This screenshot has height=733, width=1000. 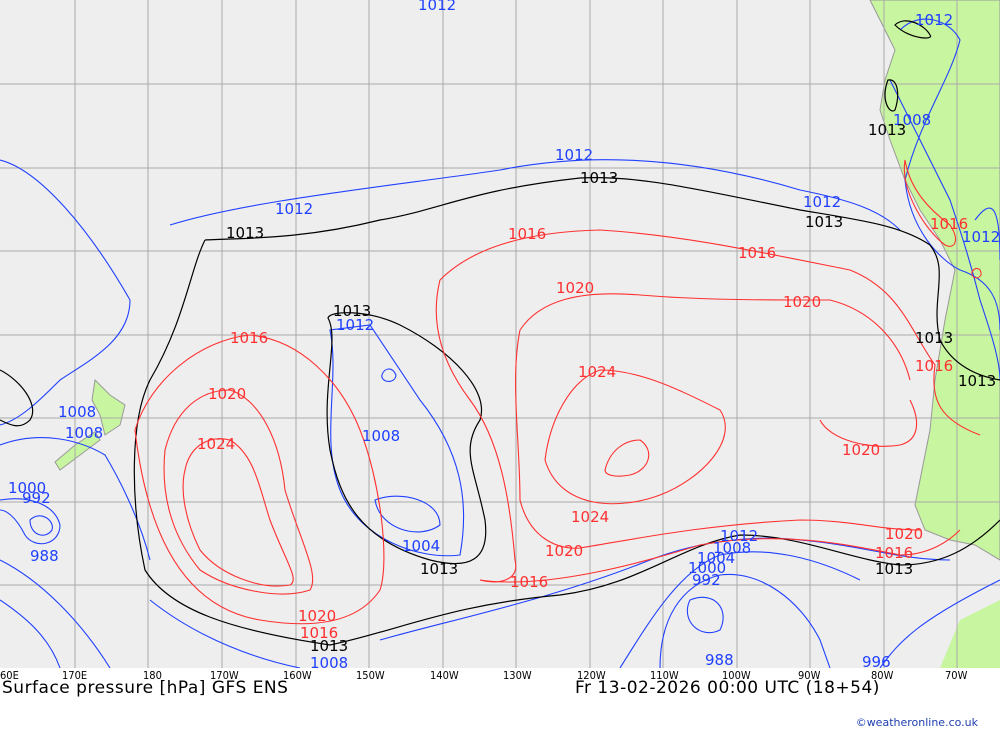 I want to click on svg-text: 996, so click(x=876, y=660).